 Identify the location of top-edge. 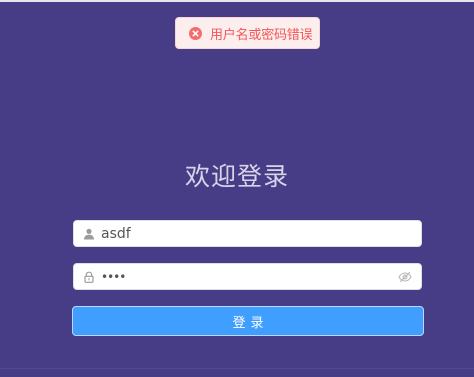
(237, 1).